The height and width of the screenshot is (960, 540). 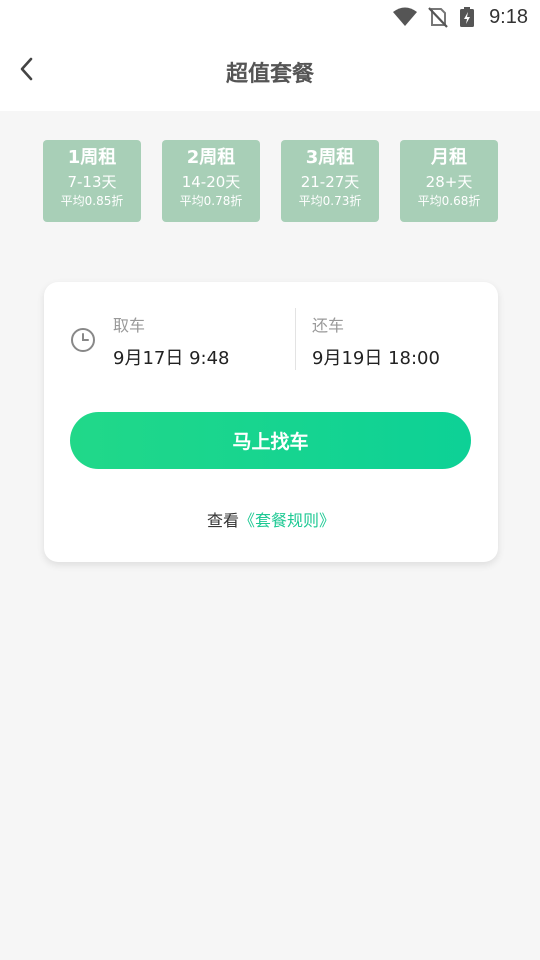 What do you see at coordinates (92, 201) in the screenshot?
I see `plan-discount: 平均0.85折` at bounding box center [92, 201].